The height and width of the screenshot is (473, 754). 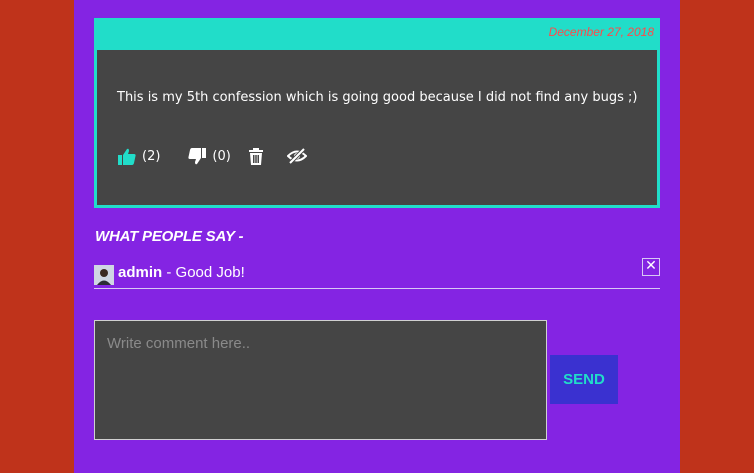 I want to click on close-icon: ✕, so click(x=651, y=266).